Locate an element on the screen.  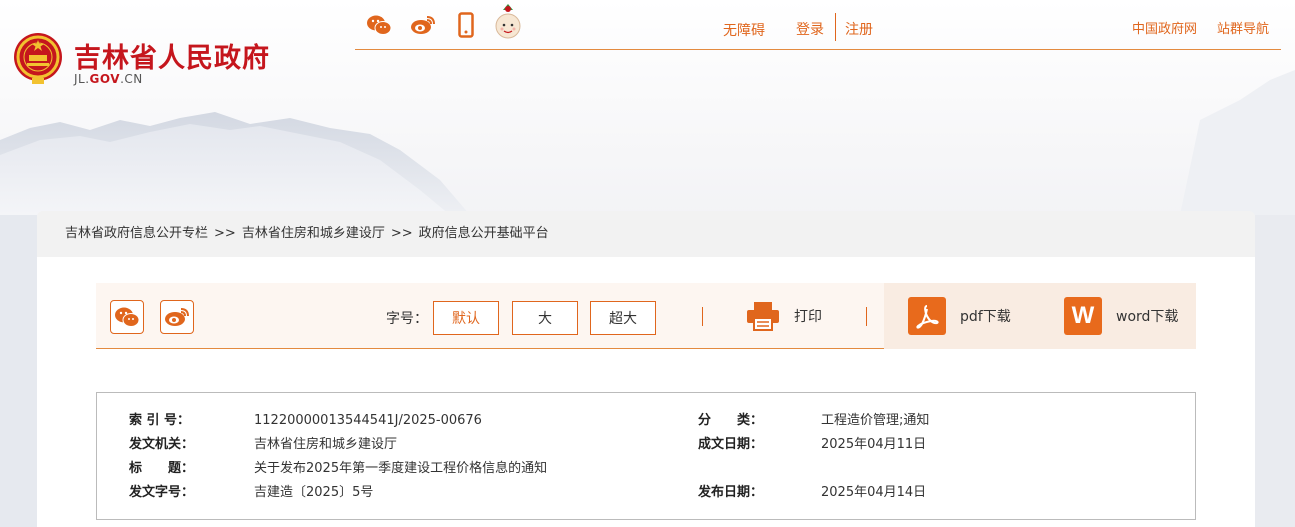
font-size-xlarge-button: 超大 is located at coordinates (623, 318).